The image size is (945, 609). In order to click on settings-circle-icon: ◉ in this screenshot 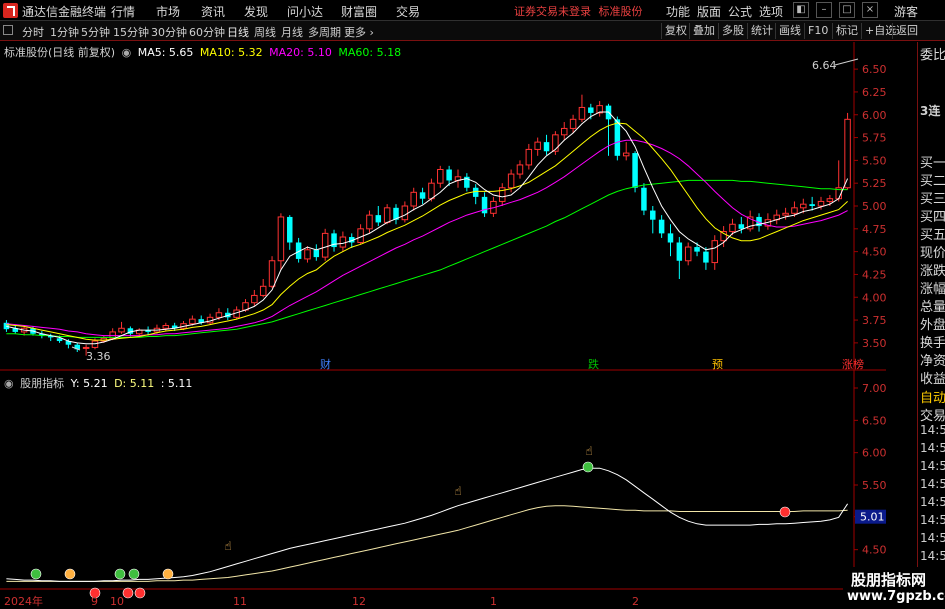, I will do `click(127, 52)`.